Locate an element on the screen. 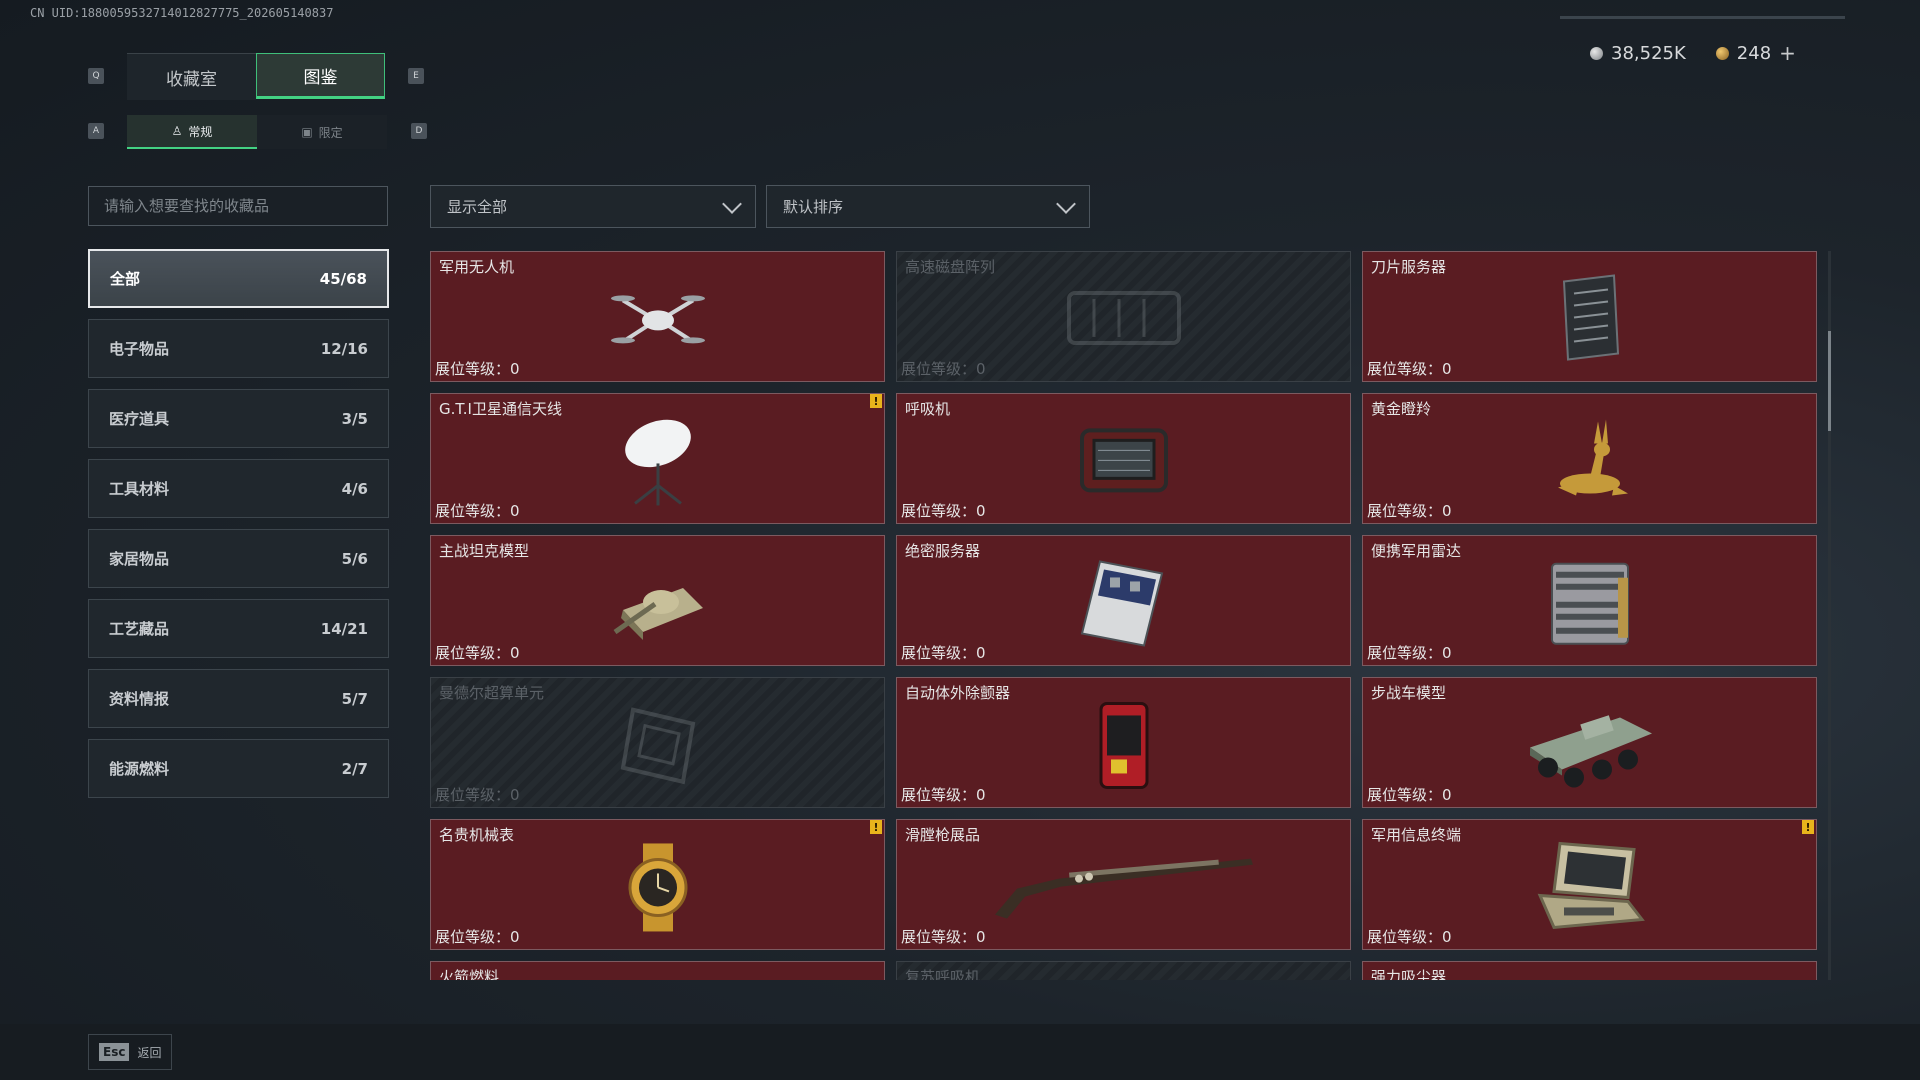  item-name: G.T.I卫星通信天线 is located at coordinates (500, 409).